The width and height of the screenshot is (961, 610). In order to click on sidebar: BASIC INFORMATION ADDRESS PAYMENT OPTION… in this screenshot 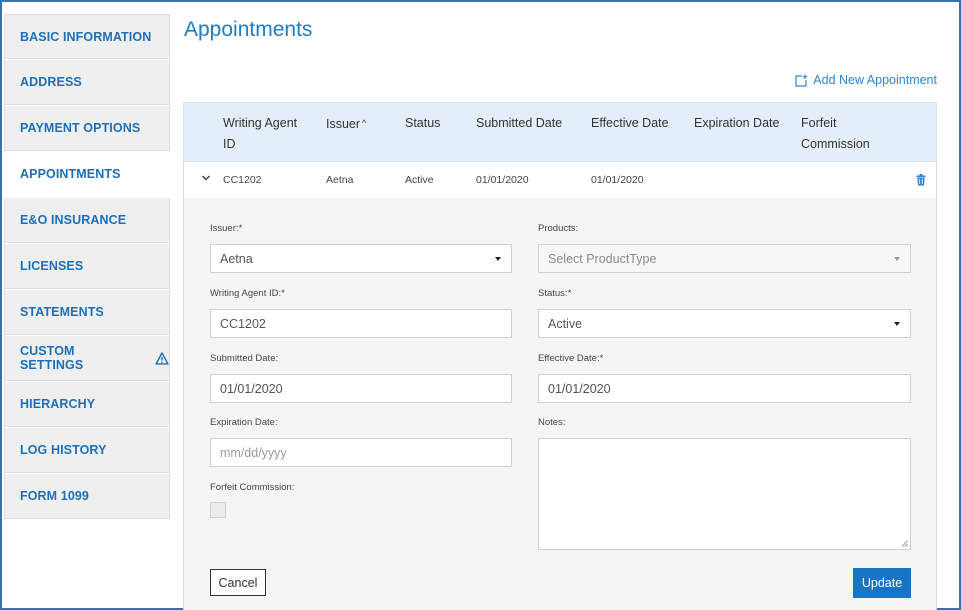, I will do `click(87, 267)`.